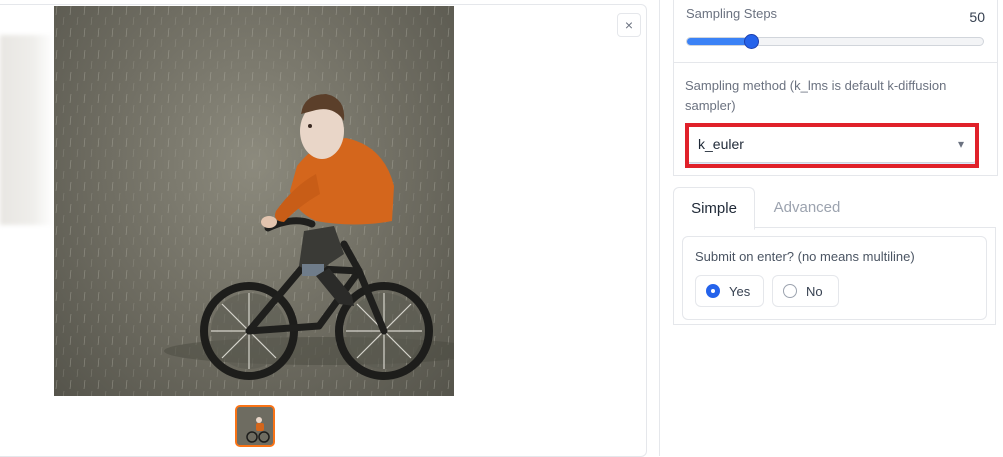 This screenshot has height=457, width=1003. Describe the element at coordinates (814, 291) in the screenshot. I see `radio-no-label: No` at that location.